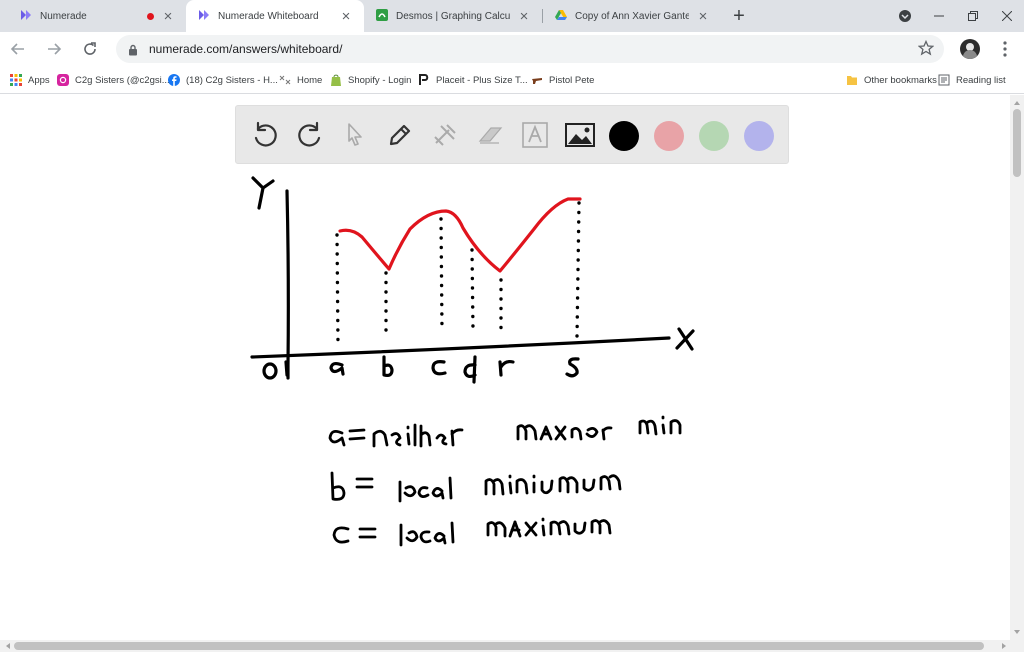  I want to click on tab-numerade: Numerade ×, so click(97, 16).